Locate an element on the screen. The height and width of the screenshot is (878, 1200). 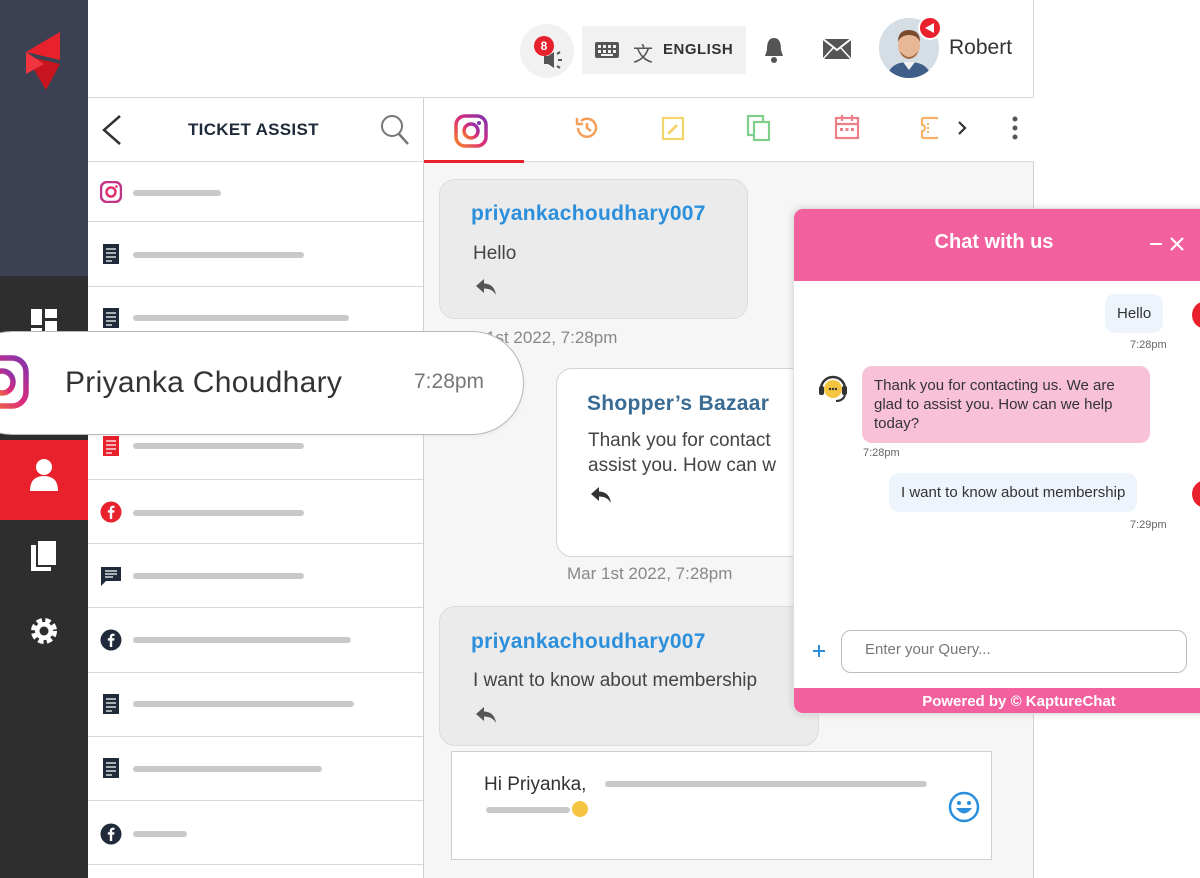
powered-by-label: Powered by © KaptureChat is located at coordinates (997, 701).